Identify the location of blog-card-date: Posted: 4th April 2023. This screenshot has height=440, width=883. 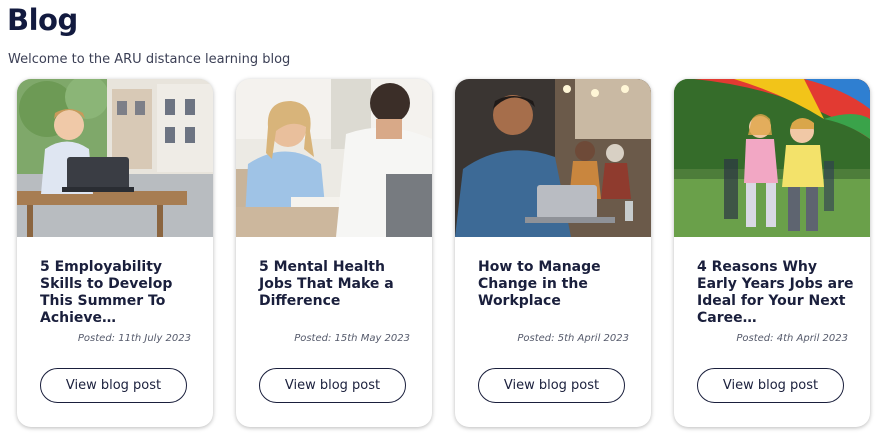
(792, 338).